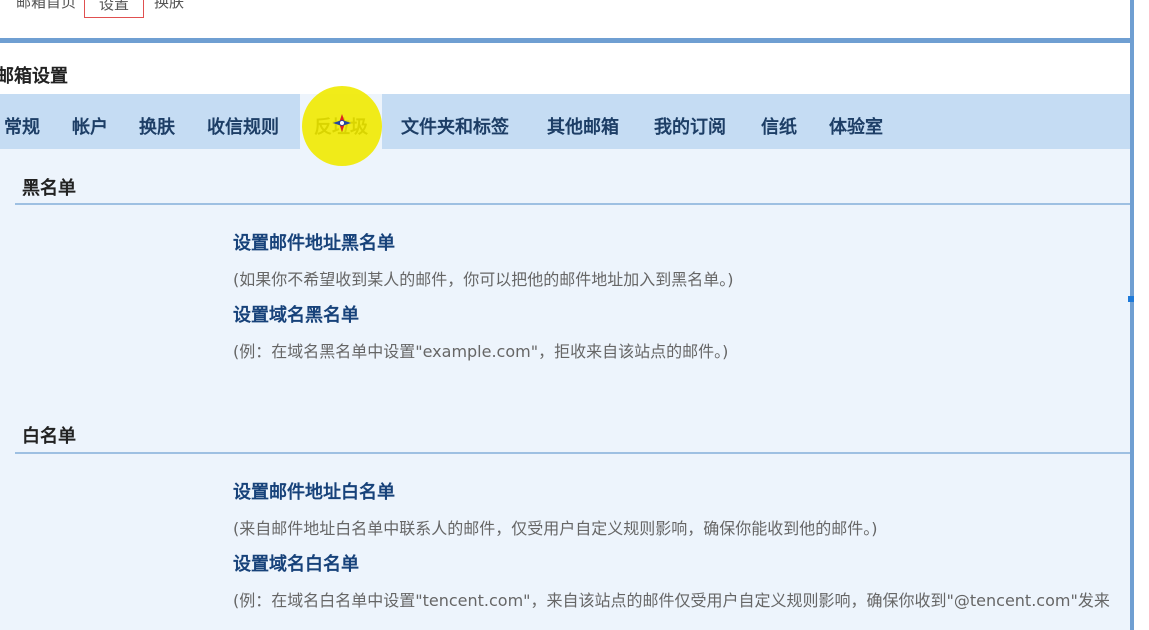 This screenshot has width=1149, height=630. I want to click on whitelist-address-link: 设置邮件地址白名单, so click(314, 491).